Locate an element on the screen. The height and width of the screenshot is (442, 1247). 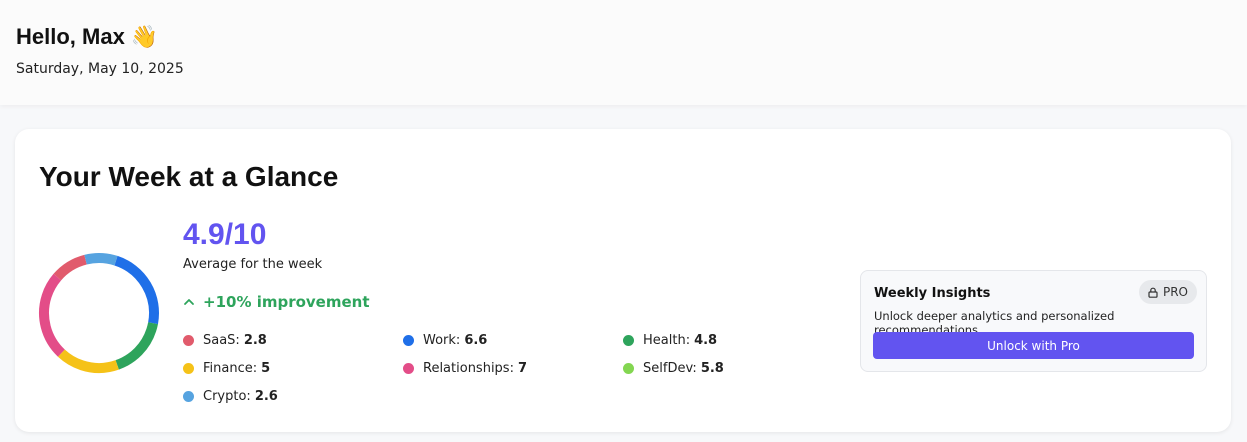
insights-title: Weekly Insights is located at coordinates (932, 293).